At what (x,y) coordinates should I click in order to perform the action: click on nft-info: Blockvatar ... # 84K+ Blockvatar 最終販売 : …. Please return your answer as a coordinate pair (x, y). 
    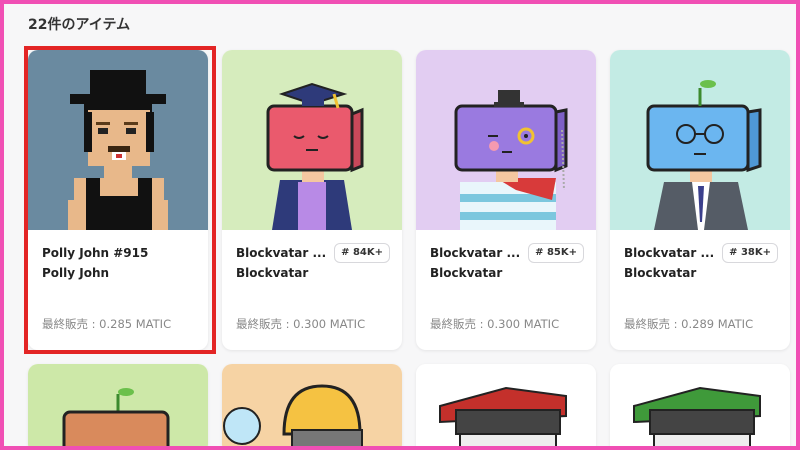
    Looking at the image, I should click on (312, 290).